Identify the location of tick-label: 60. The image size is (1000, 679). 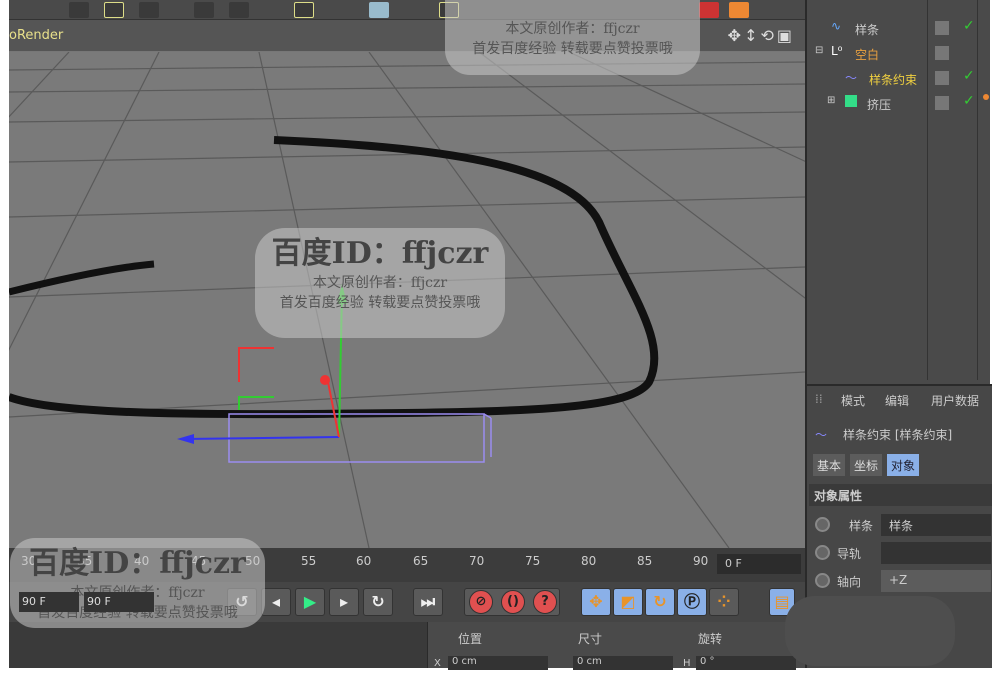
(364, 561).